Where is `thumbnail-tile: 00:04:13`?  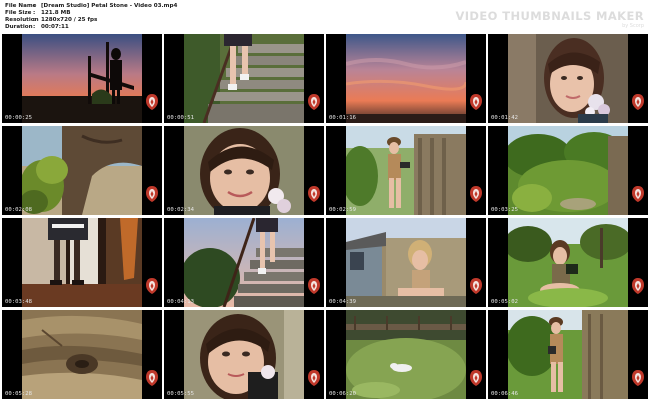
thumbnail-tile: 00:04:13 is located at coordinates (244, 262).